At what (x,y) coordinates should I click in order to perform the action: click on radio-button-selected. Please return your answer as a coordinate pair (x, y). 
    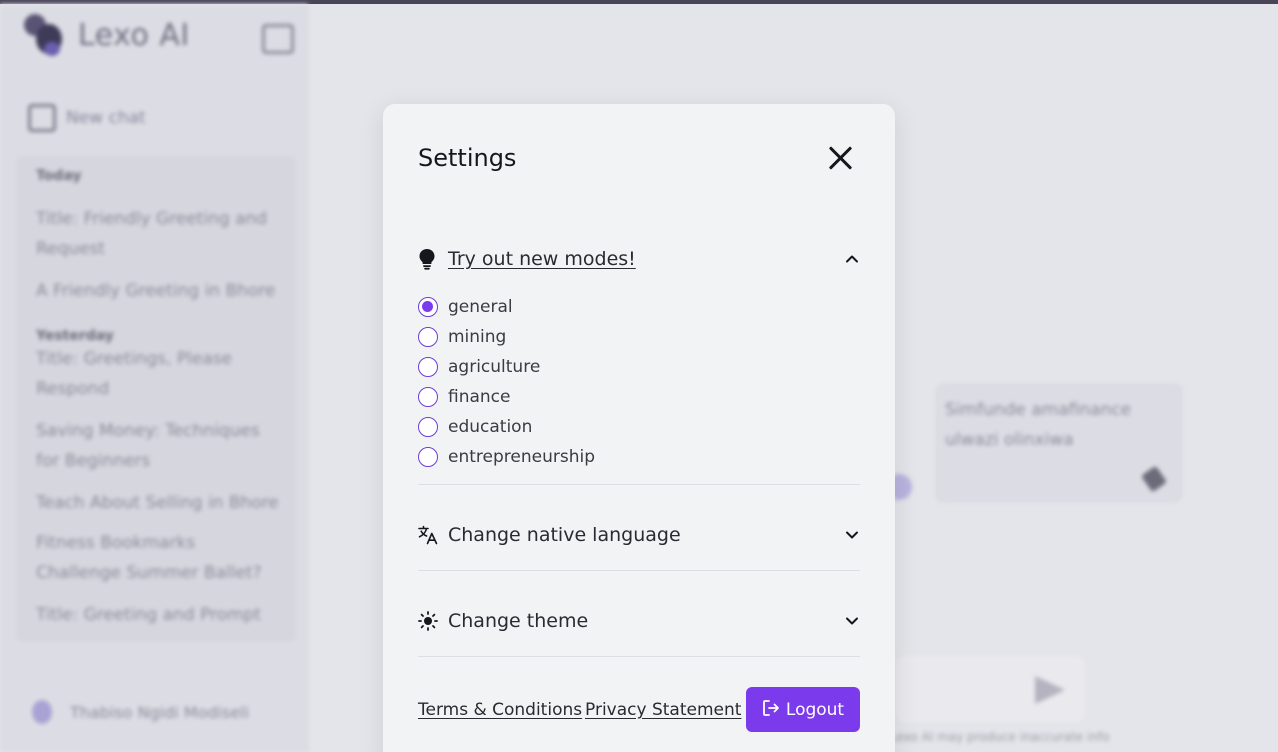
    Looking at the image, I should click on (428, 307).